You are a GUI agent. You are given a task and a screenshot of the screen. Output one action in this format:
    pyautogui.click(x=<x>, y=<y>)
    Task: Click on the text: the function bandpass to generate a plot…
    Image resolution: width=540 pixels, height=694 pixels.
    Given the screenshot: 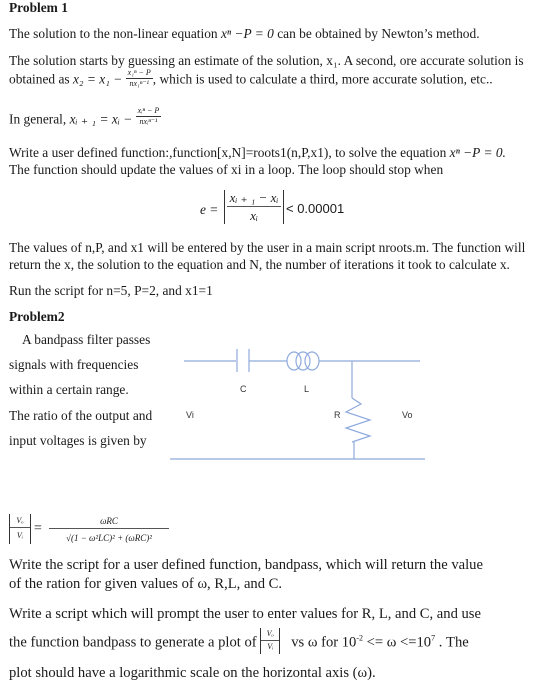 What is the action you would take?
    pyautogui.click(x=133, y=642)
    